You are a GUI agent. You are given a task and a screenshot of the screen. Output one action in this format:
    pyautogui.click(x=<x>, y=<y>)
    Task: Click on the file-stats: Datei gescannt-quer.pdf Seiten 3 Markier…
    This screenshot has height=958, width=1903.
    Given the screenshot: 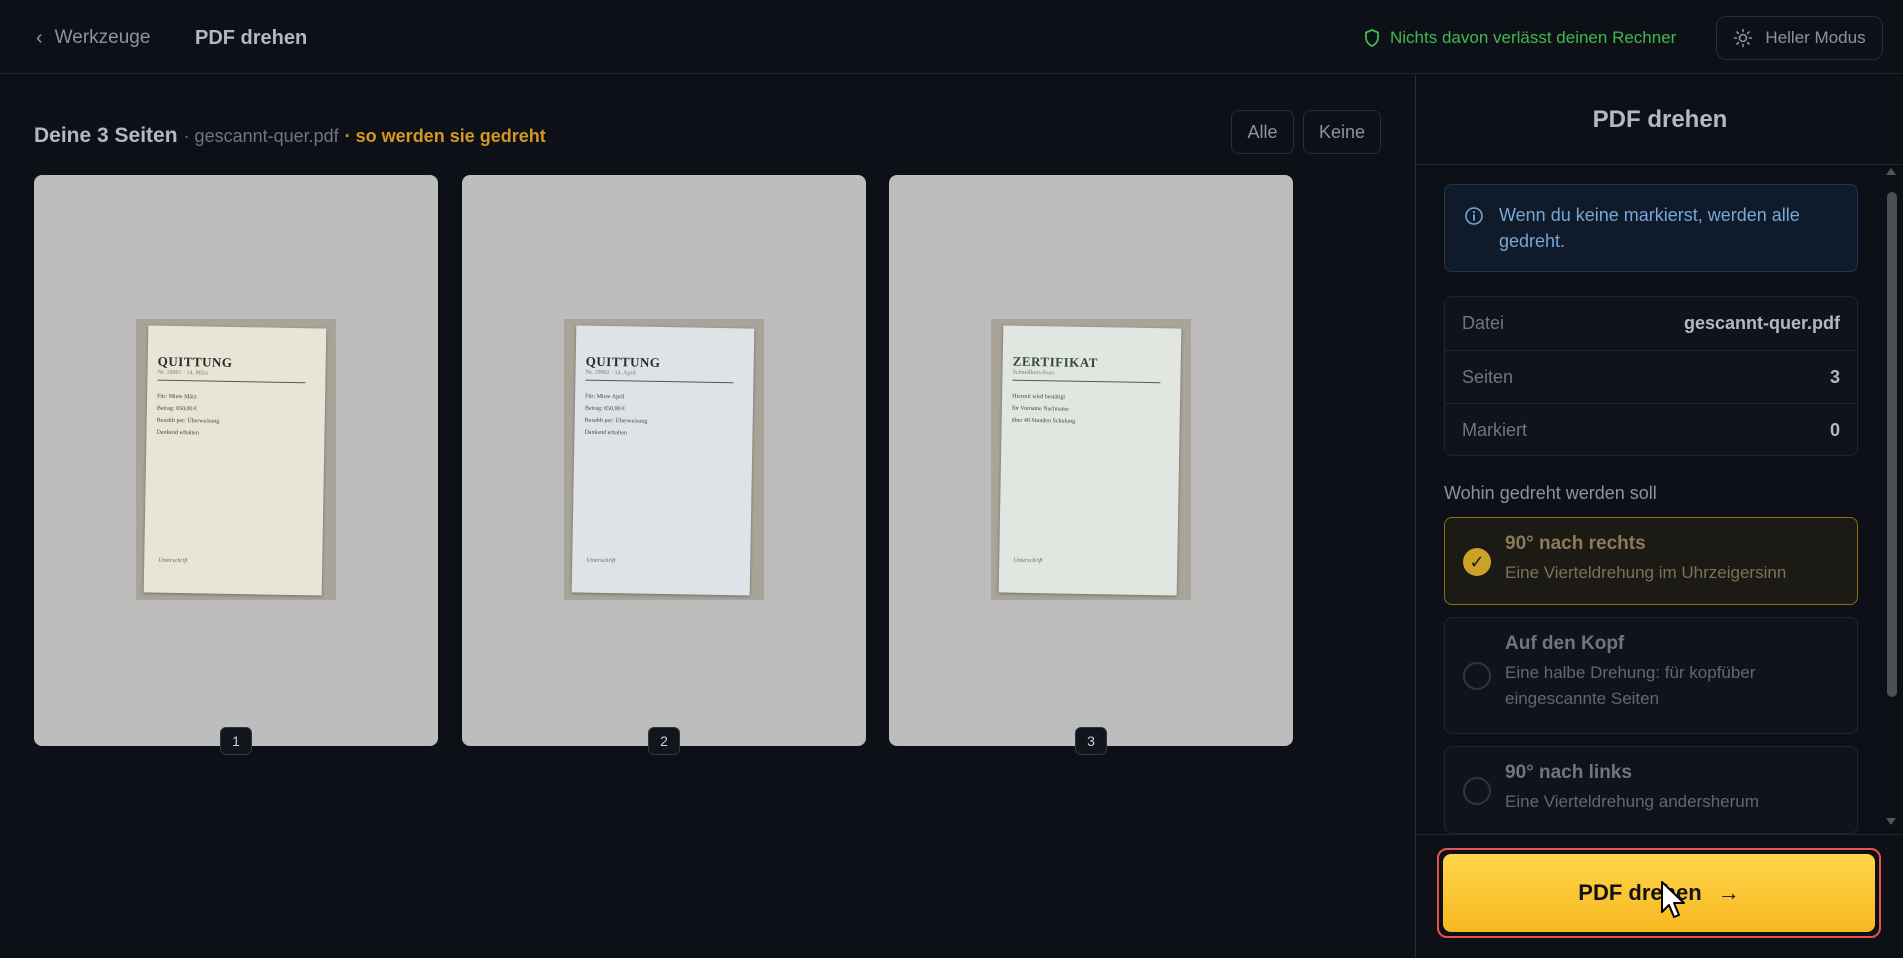 What is the action you would take?
    pyautogui.click(x=1651, y=376)
    